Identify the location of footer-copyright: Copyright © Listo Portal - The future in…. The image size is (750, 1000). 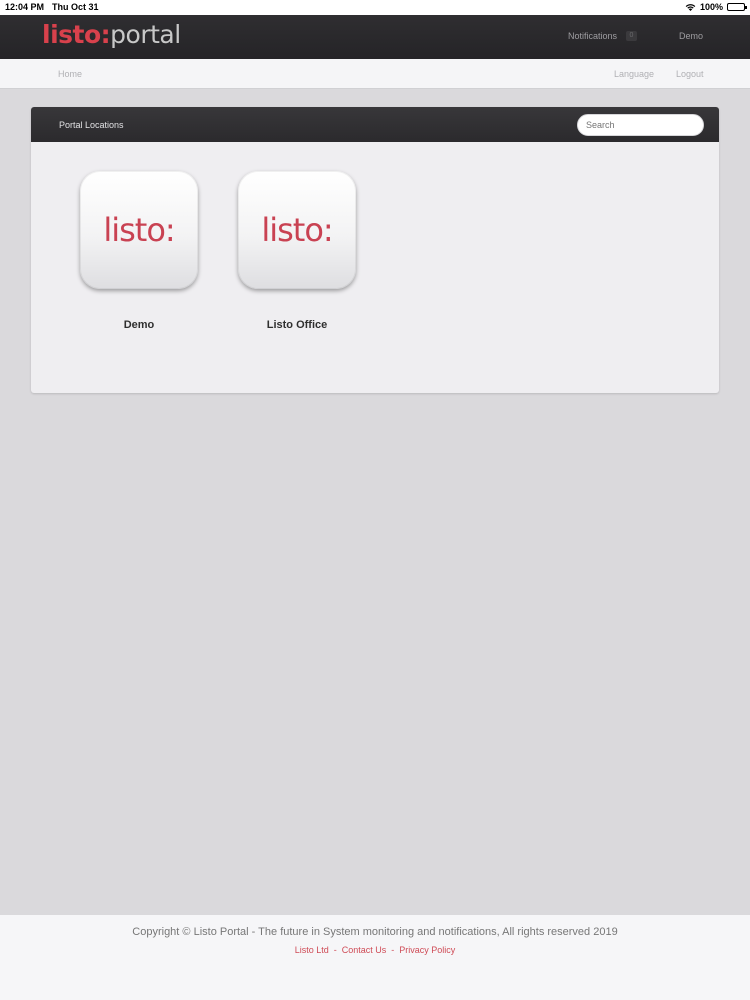
(375, 932).